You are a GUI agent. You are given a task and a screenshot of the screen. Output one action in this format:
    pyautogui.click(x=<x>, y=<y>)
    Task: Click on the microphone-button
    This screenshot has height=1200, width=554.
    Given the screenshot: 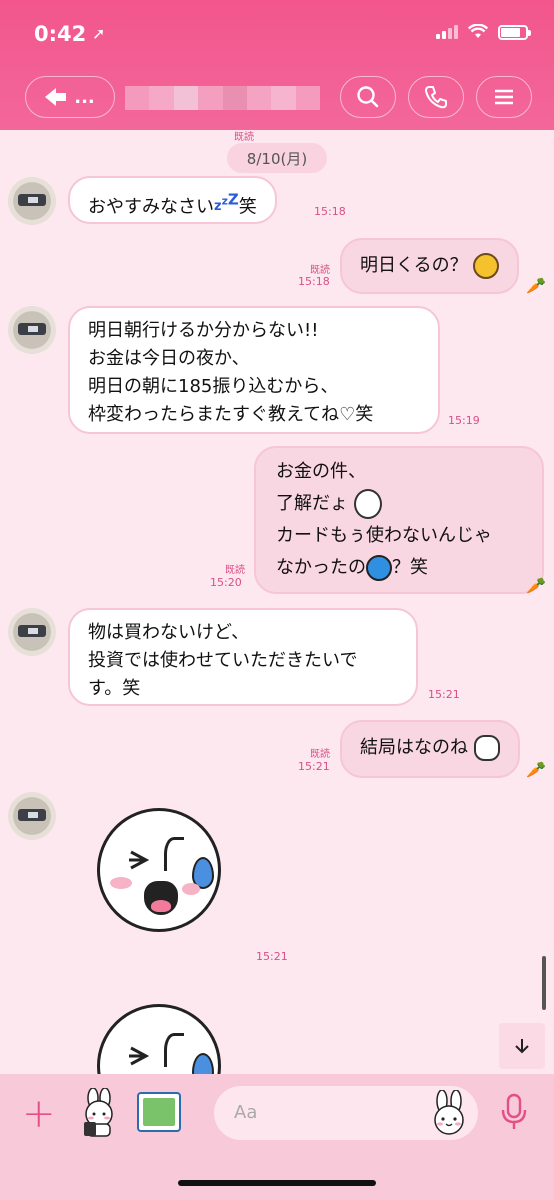 What is the action you would take?
    pyautogui.click(x=514, y=1112)
    